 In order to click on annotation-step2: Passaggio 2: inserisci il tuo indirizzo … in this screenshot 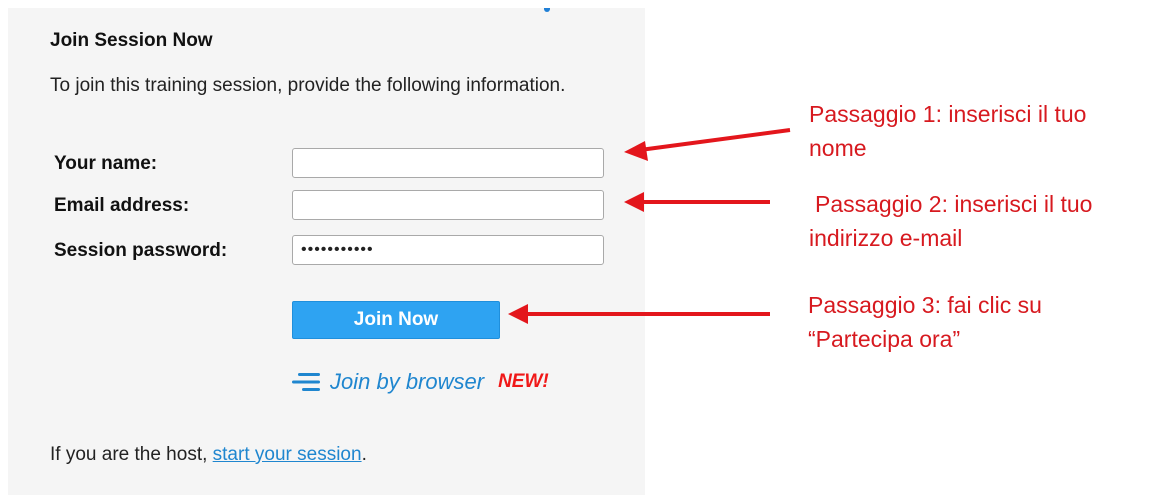, I will do `click(951, 221)`.